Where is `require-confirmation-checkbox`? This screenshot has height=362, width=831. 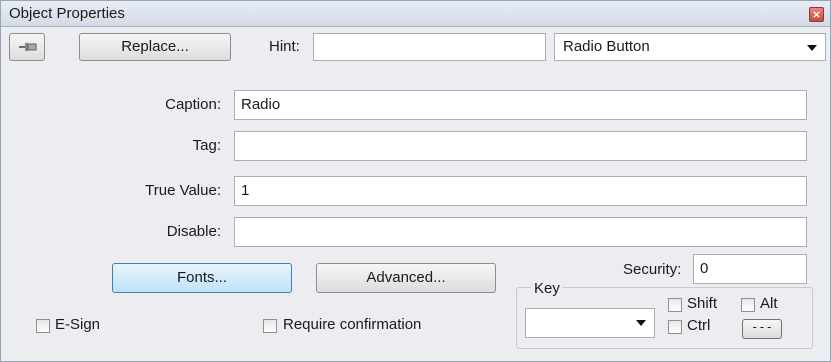 require-confirmation-checkbox is located at coordinates (270, 326).